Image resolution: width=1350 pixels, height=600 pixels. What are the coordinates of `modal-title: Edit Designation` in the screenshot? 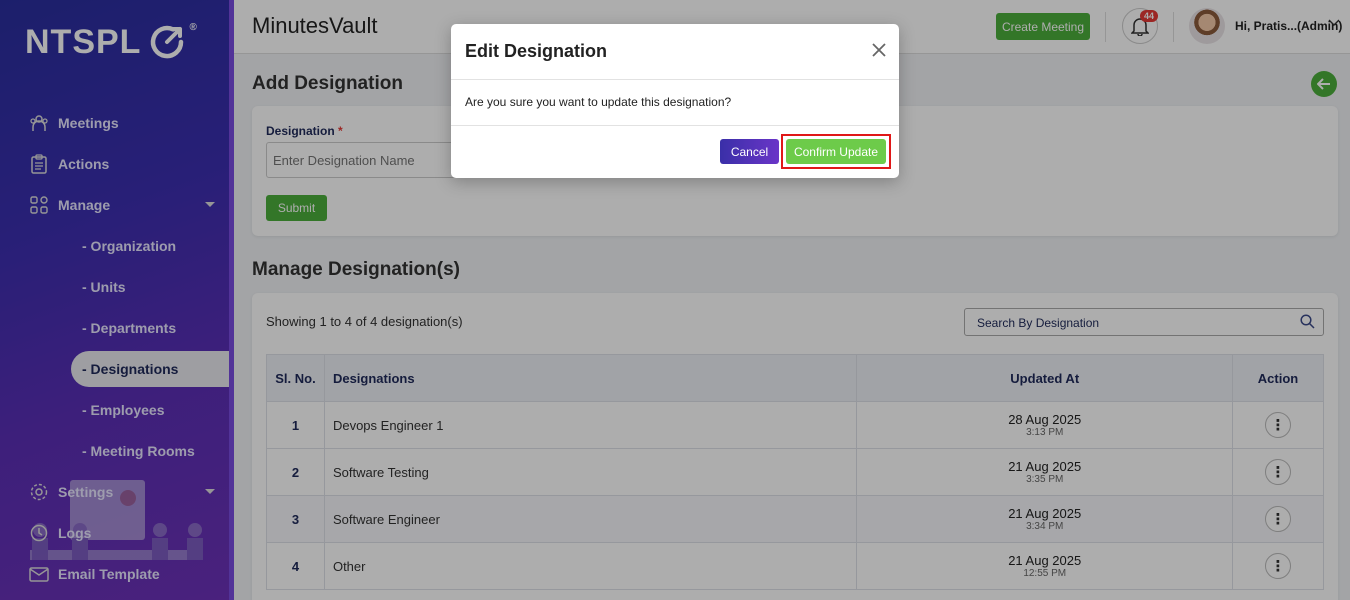 It's located at (536, 51).